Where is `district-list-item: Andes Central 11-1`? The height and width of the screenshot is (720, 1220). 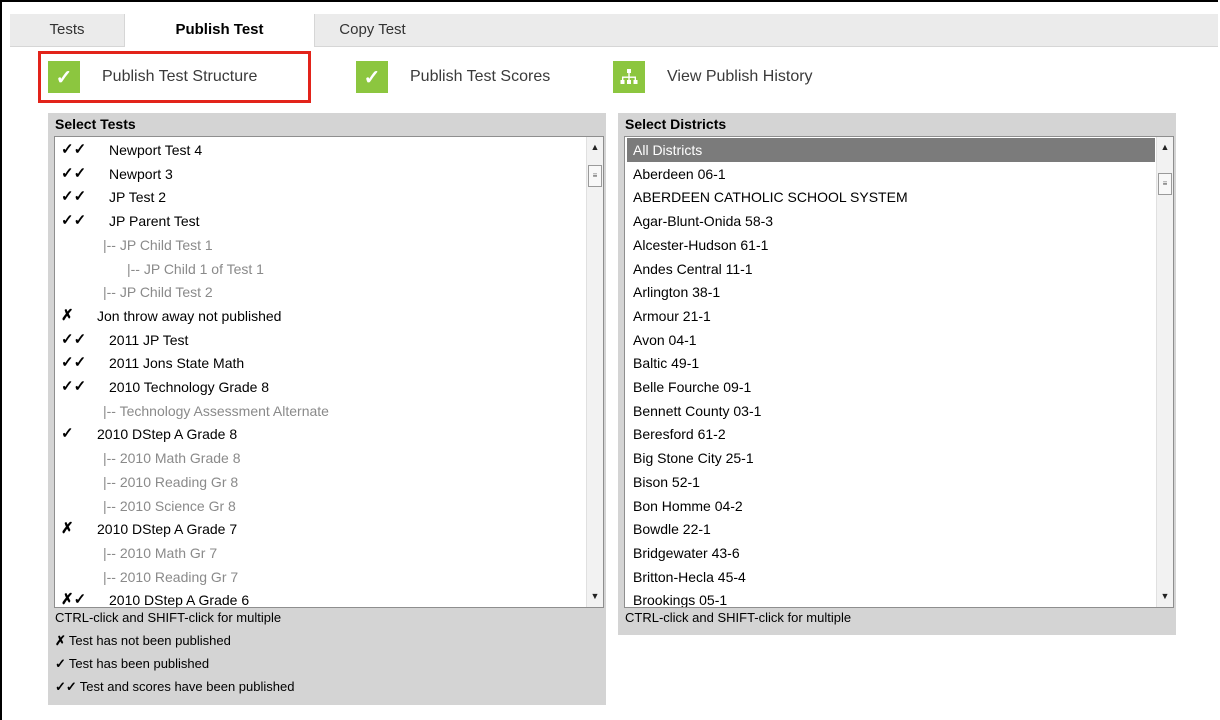 district-list-item: Andes Central 11-1 is located at coordinates (891, 269).